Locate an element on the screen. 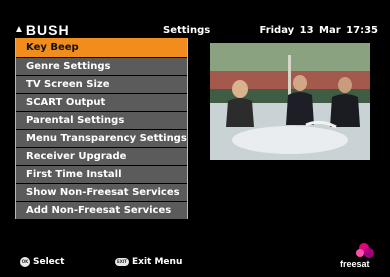 This screenshot has width=390, height=277. menu-item-add-non-freesat-services: Add Non-Freesat Services is located at coordinates (101, 210).